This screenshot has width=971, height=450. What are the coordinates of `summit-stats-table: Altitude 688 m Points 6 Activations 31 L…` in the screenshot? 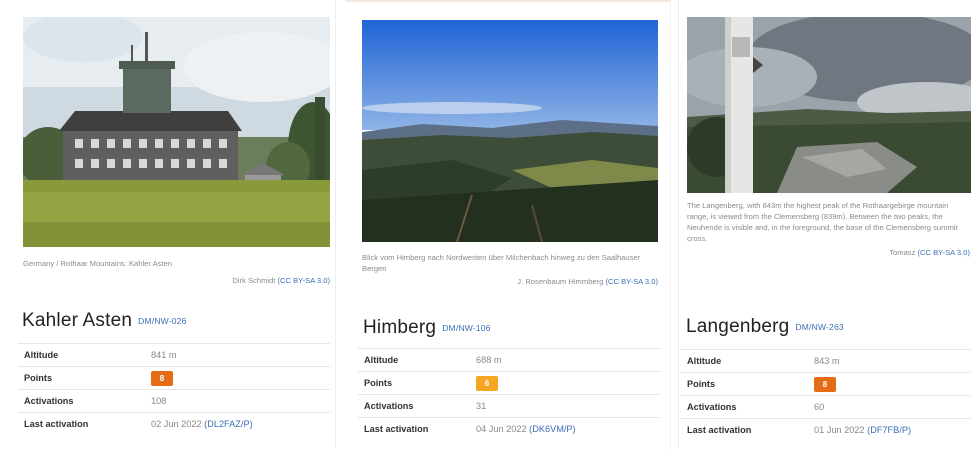 It's located at (509, 394).